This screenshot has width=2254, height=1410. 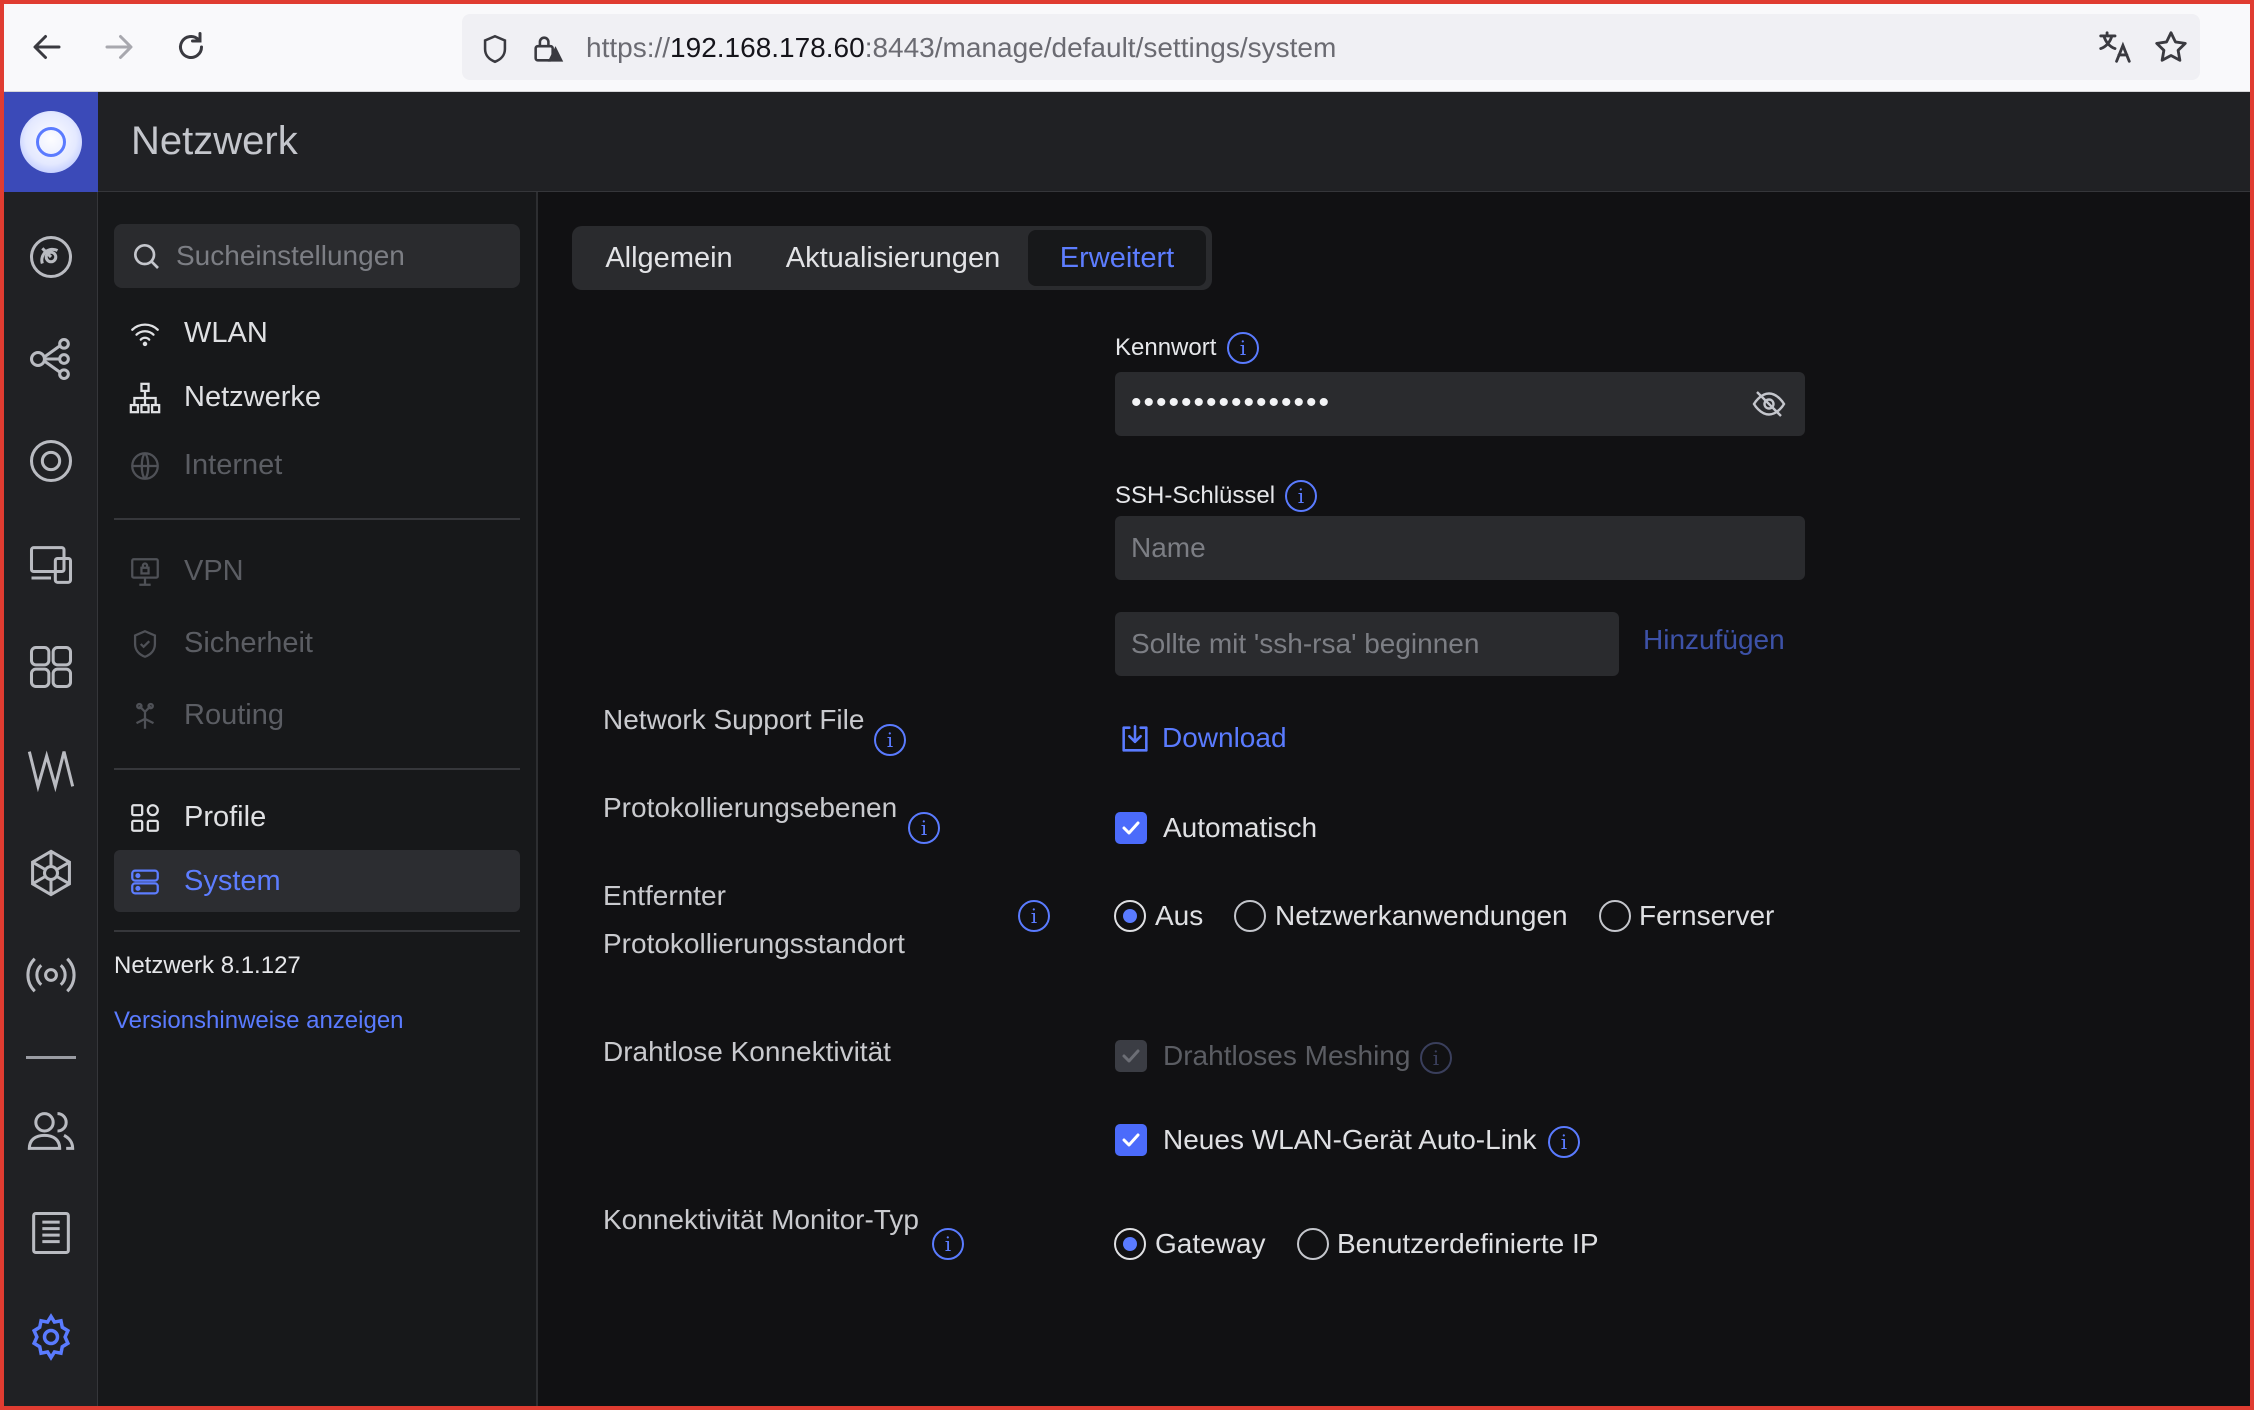 What do you see at coordinates (1468, 1243) in the screenshot?
I see `monitor-custom-ip-label: Benutzerdefinierte IP` at bounding box center [1468, 1243].